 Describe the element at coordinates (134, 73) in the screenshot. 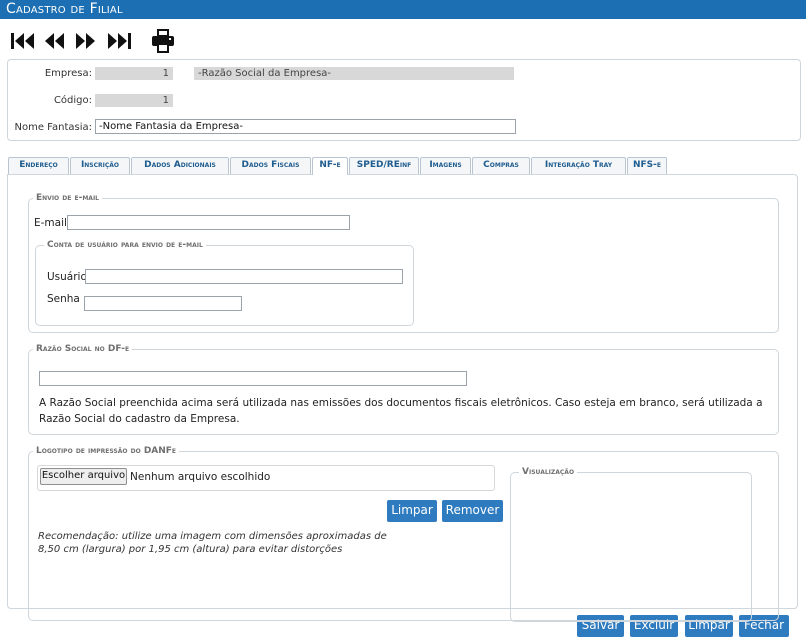

I see `empresa-code-field: 1` at that location.